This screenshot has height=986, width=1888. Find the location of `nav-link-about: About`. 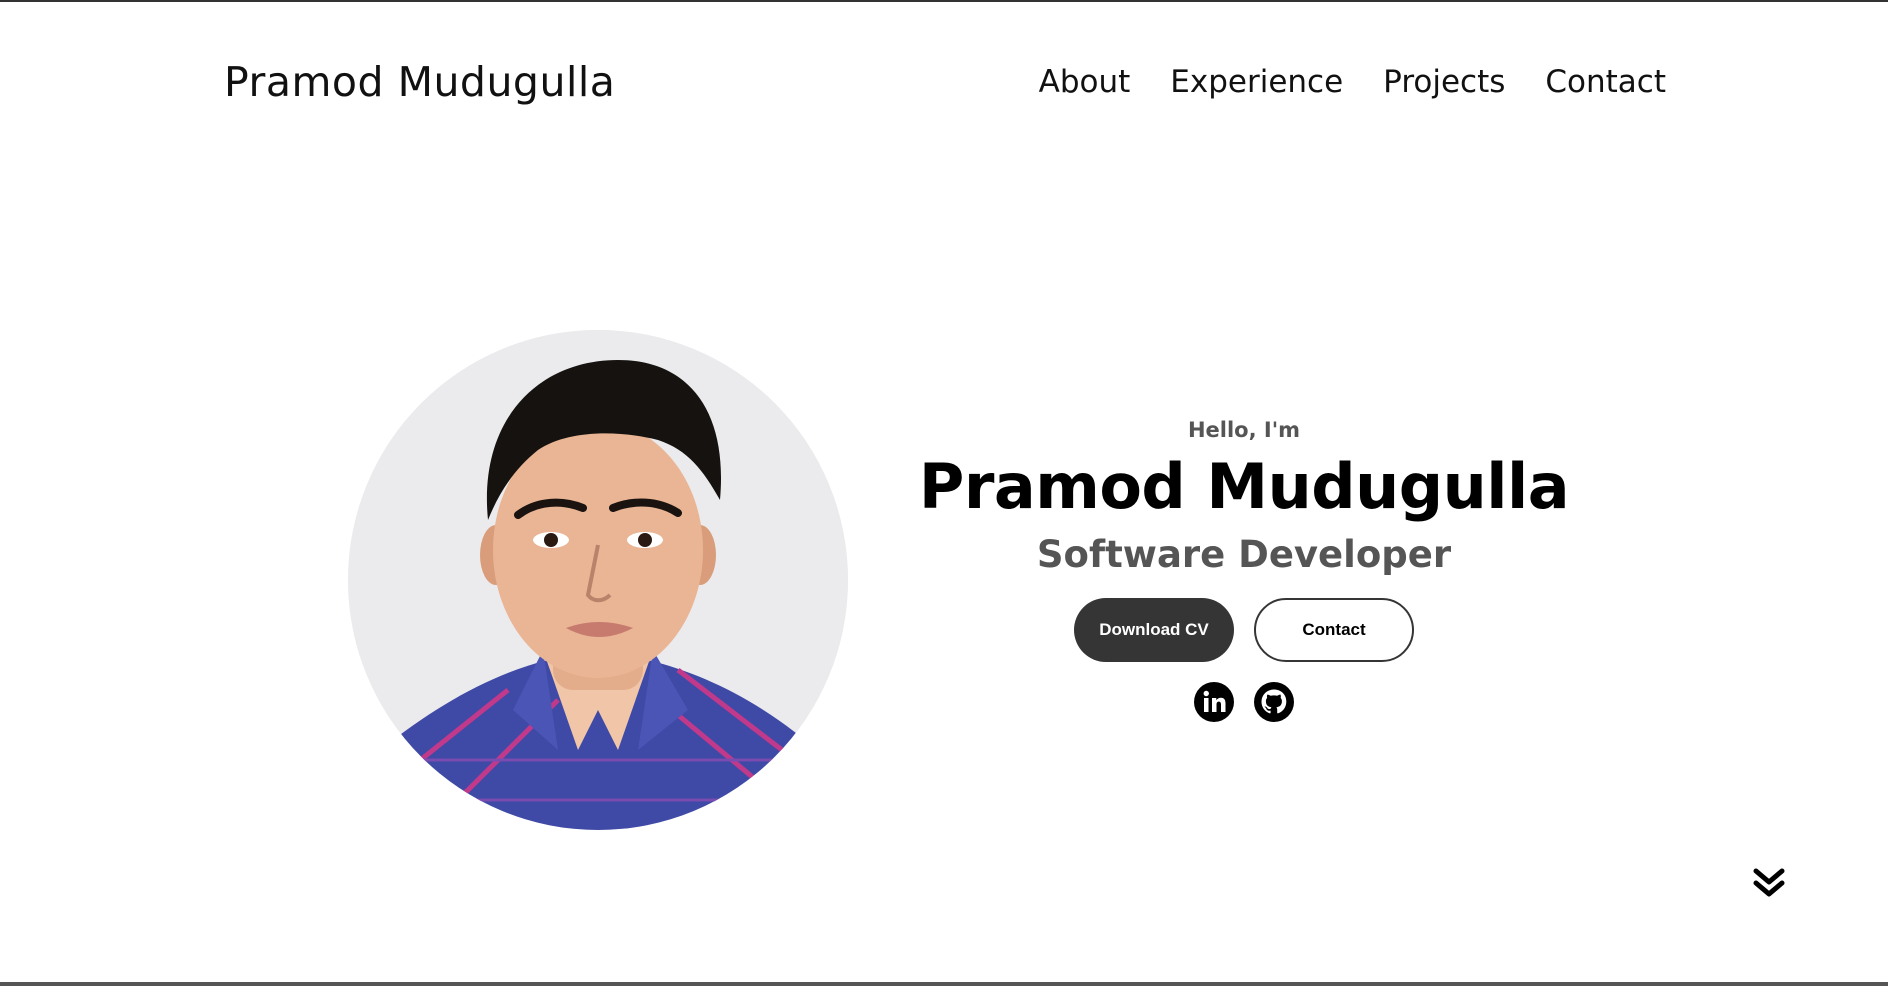

nav-link-about: About is located at coordinates (1085, 82).